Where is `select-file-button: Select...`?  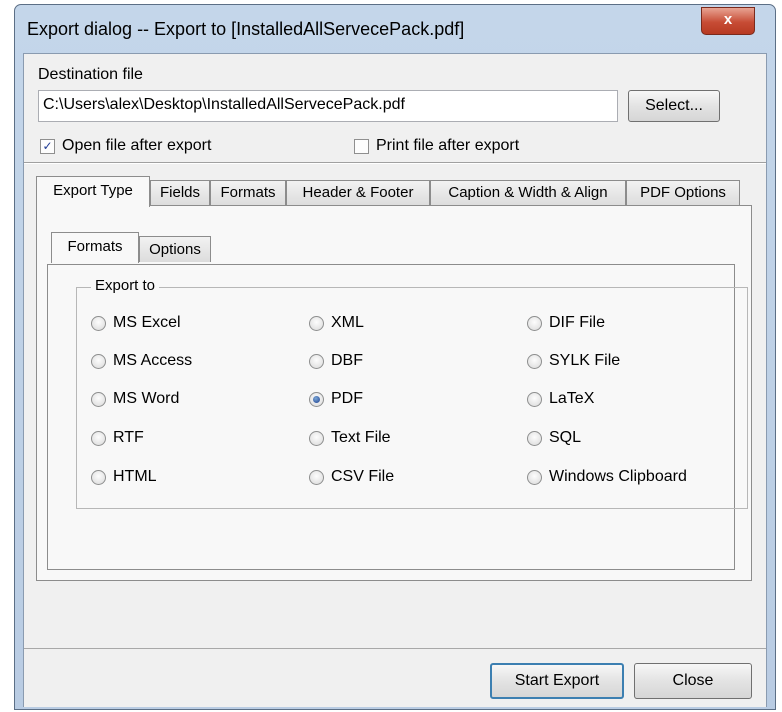
select-file-button: Select... is located at coordinates (674, 106).